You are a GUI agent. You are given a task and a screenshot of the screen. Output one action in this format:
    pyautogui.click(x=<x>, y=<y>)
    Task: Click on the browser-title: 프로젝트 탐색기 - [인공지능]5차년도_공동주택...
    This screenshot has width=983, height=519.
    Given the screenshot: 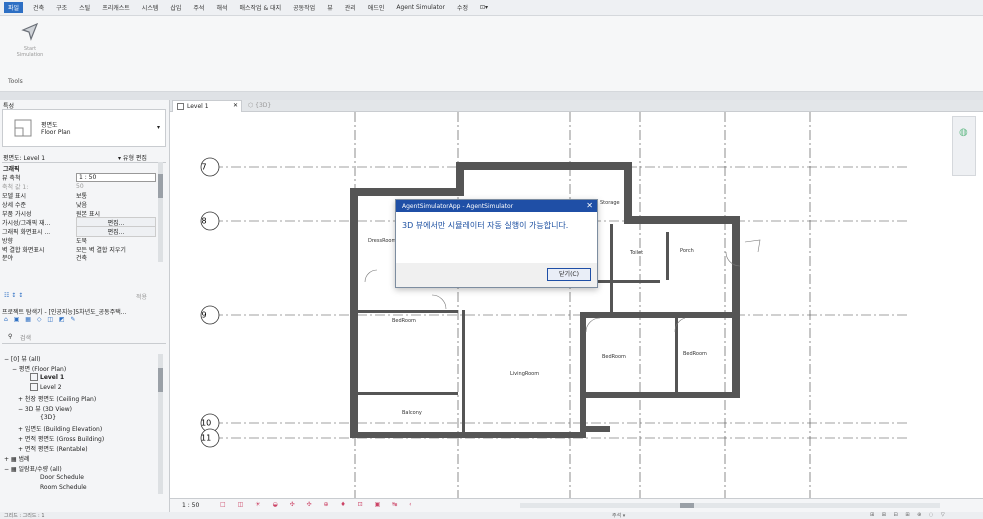 What is the action you would take?
    pyautogui.click(x=64, y=312)
    